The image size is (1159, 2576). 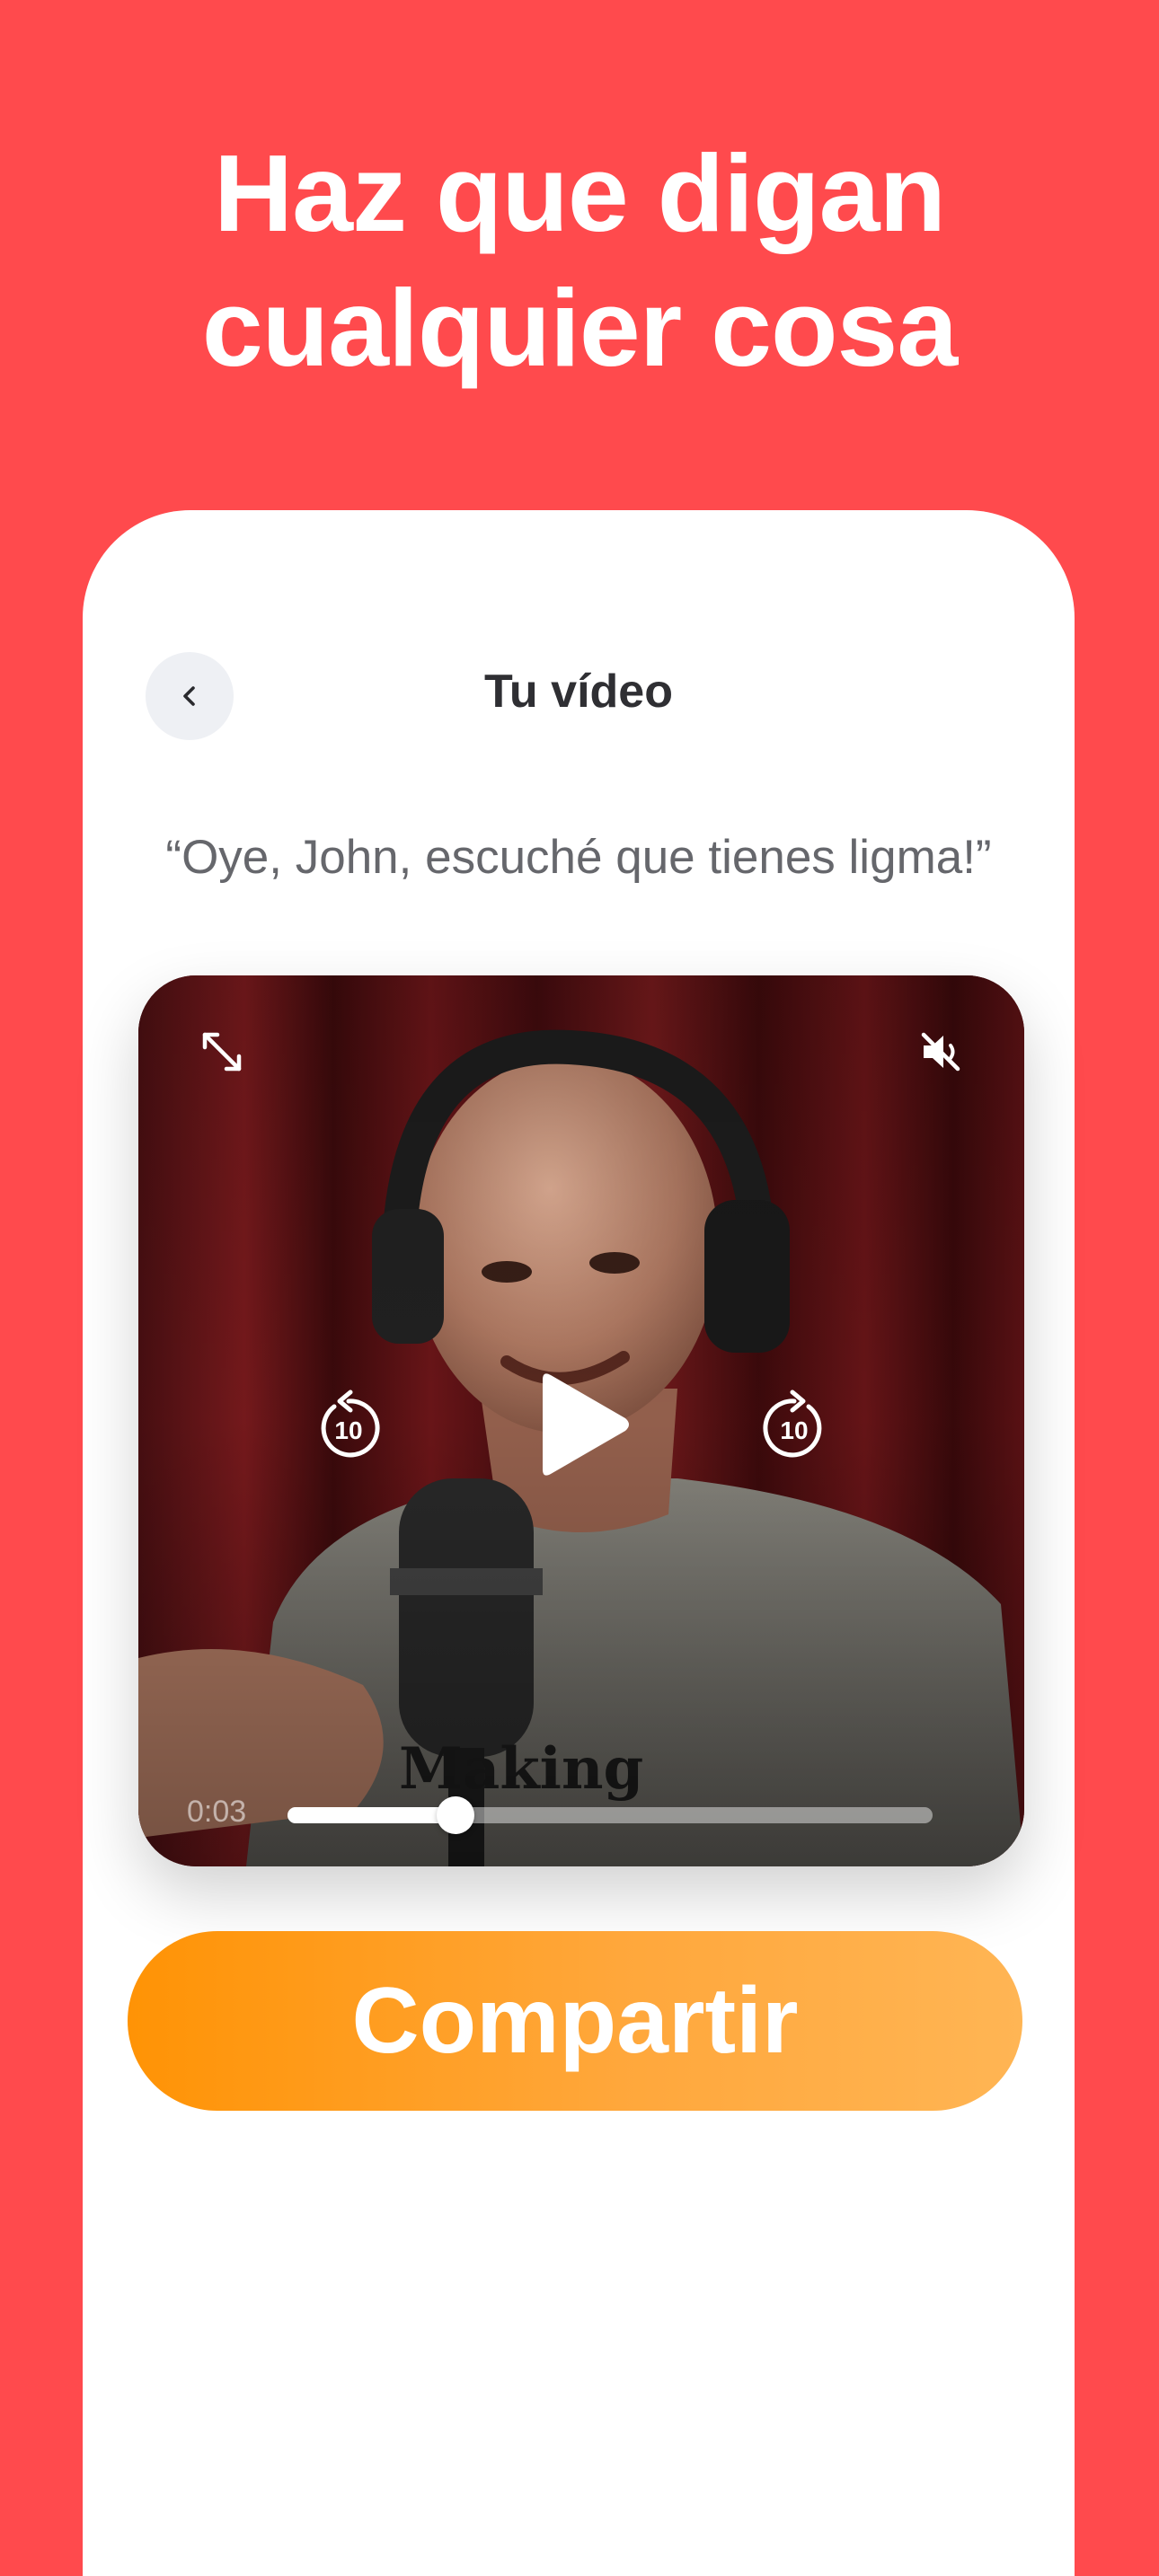 What do you see at coordinates (794, 1430) in the screenshot?
I see `forward-10-label: 10` at bounding box center [794, 1430].